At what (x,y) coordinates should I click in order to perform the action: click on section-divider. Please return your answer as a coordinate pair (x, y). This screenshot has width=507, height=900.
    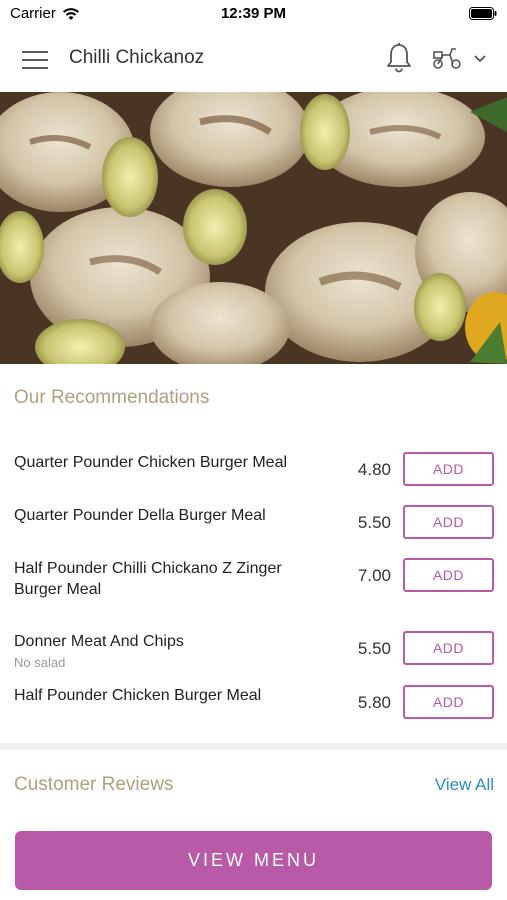
    Looking at the image, I should click on (253, 746).